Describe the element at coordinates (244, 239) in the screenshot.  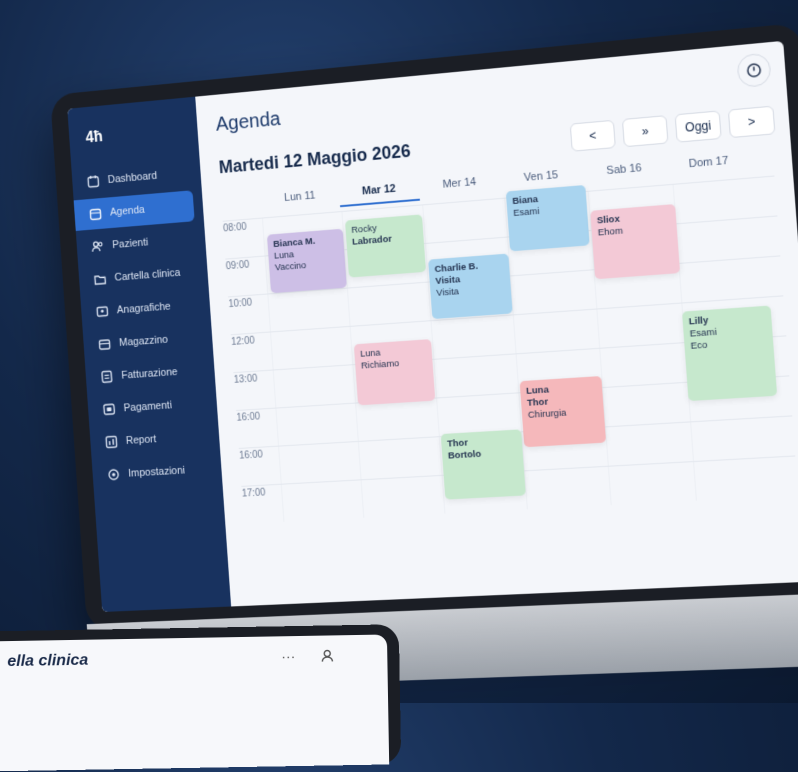
I see `time-label: 08:00` at that location.